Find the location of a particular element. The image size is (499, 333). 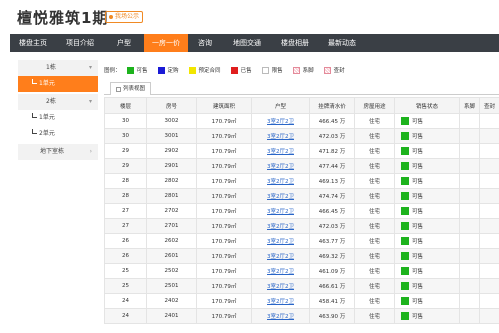

nav-item-latest-news: 最新动态 is located at coordinates (342, 43).